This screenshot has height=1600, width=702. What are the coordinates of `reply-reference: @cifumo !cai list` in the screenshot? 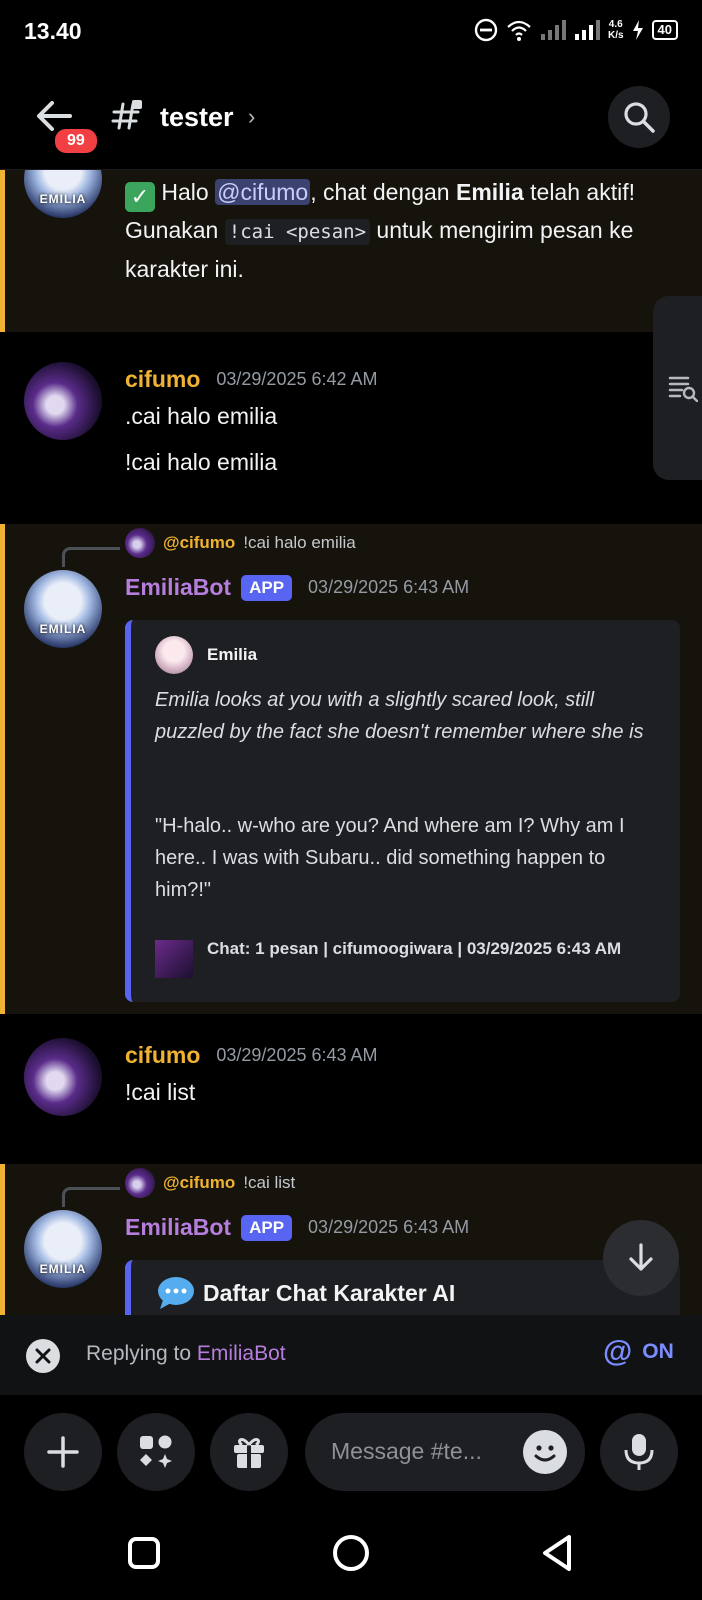 It's located at (210, 1183).